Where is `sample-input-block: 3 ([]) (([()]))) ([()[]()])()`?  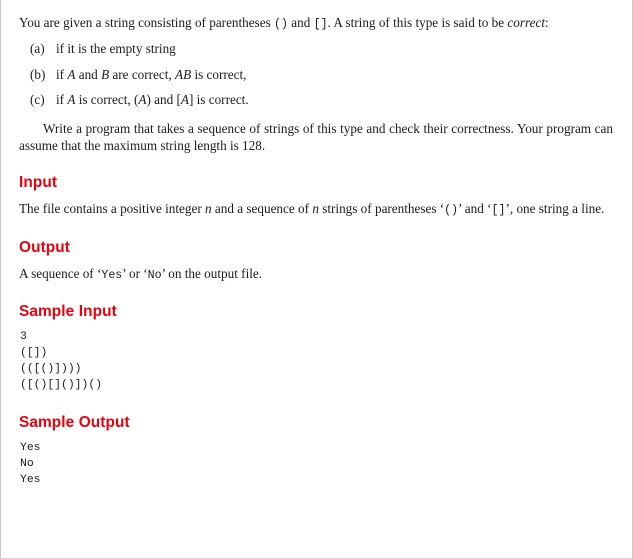 sample-input-block: 3 ([]) (([()]))) ([()[]()])() is located at coordinates (316, 361).